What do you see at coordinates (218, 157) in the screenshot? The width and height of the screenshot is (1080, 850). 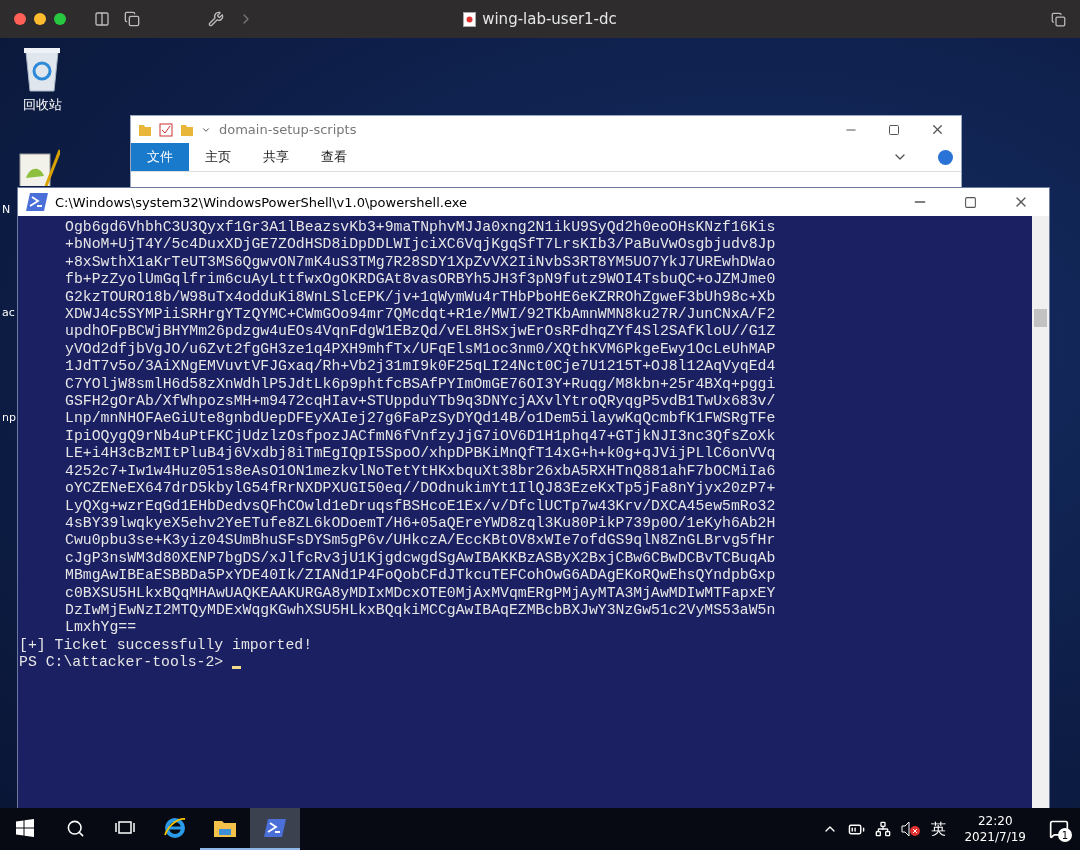 I see `ribbon-tab: 主页` at bounding box center [218, 157].